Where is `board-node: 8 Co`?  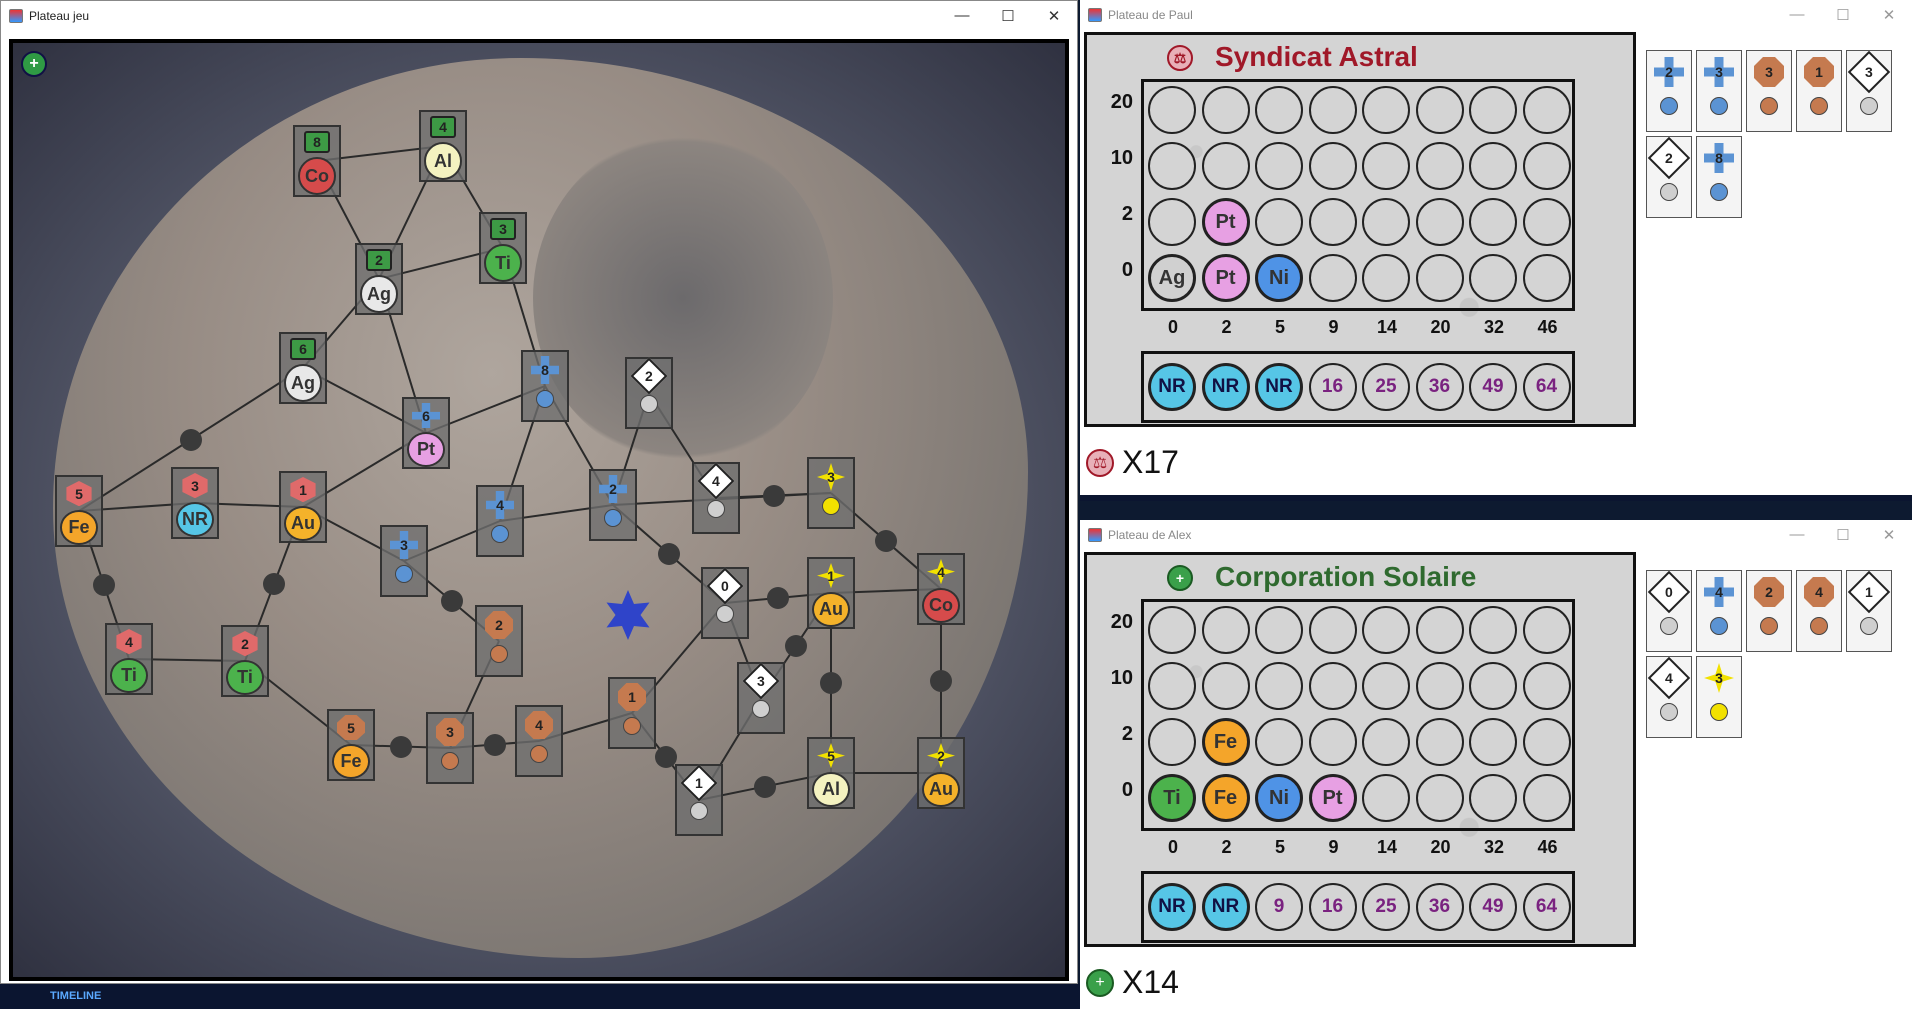 board-node: 8 Co is located at coordinates (317, 161).